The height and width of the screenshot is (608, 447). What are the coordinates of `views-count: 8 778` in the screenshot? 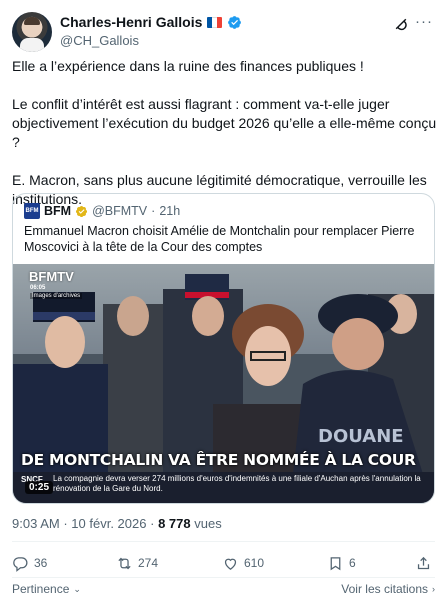 It's located at (174, 523).